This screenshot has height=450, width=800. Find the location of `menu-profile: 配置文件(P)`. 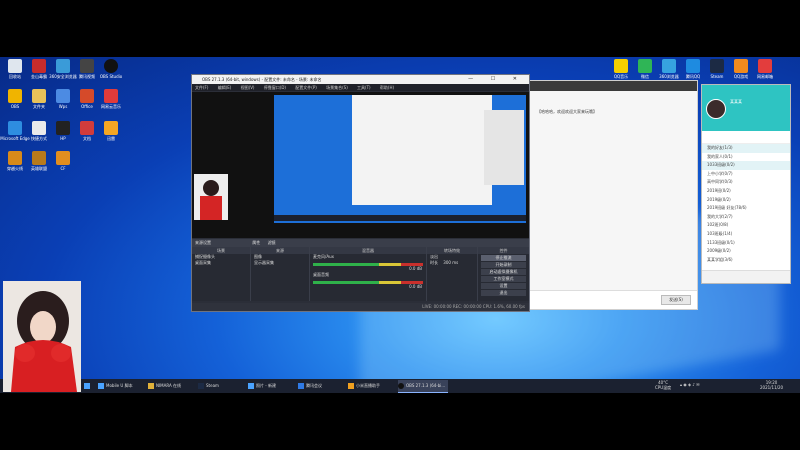

menu-profile: 配置文件(P) is located at coordinates (306, 87).